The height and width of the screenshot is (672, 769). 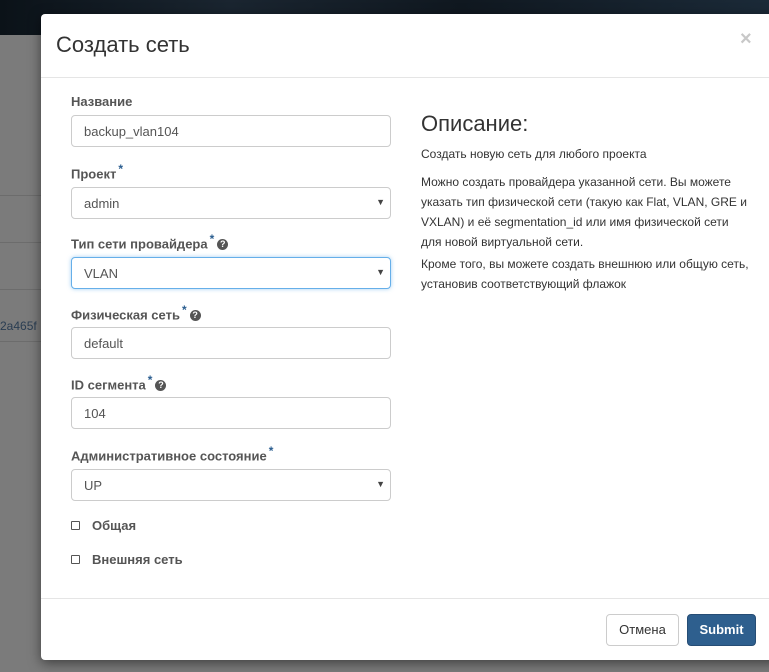 What do you see at coordinates (119, 382) in the screenshot?
I see `segment-id-label: ID сегмента *?` at bounding box center [119, 382].